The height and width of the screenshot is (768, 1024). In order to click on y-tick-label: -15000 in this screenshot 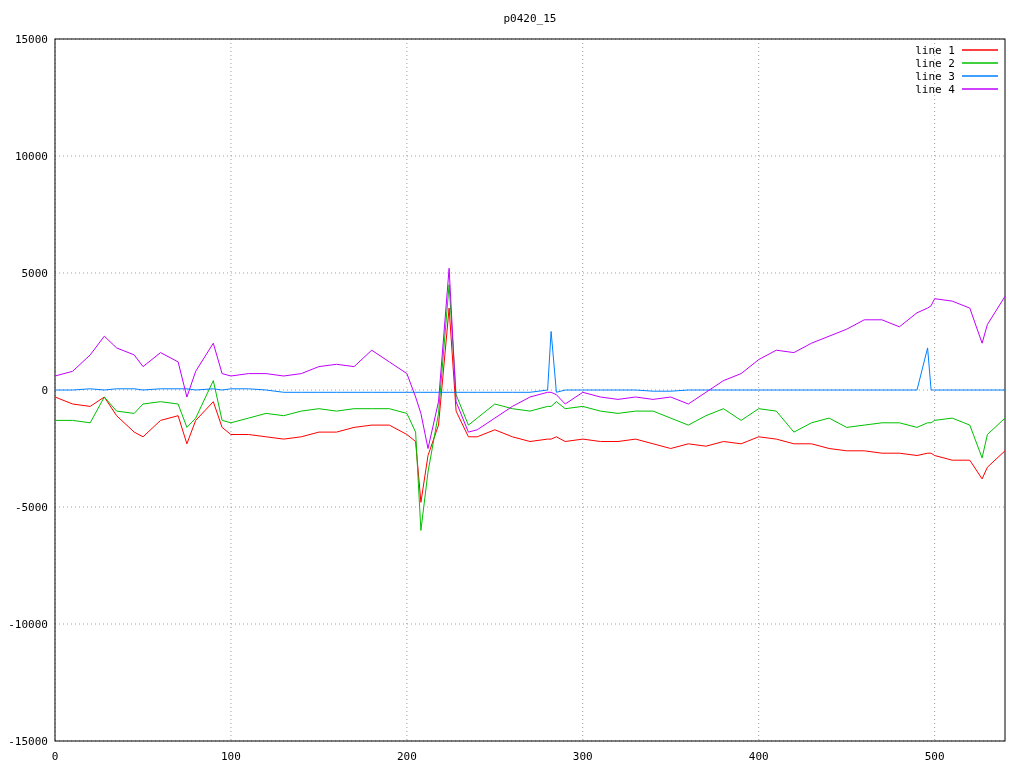, I will do `click(28, 741)`.